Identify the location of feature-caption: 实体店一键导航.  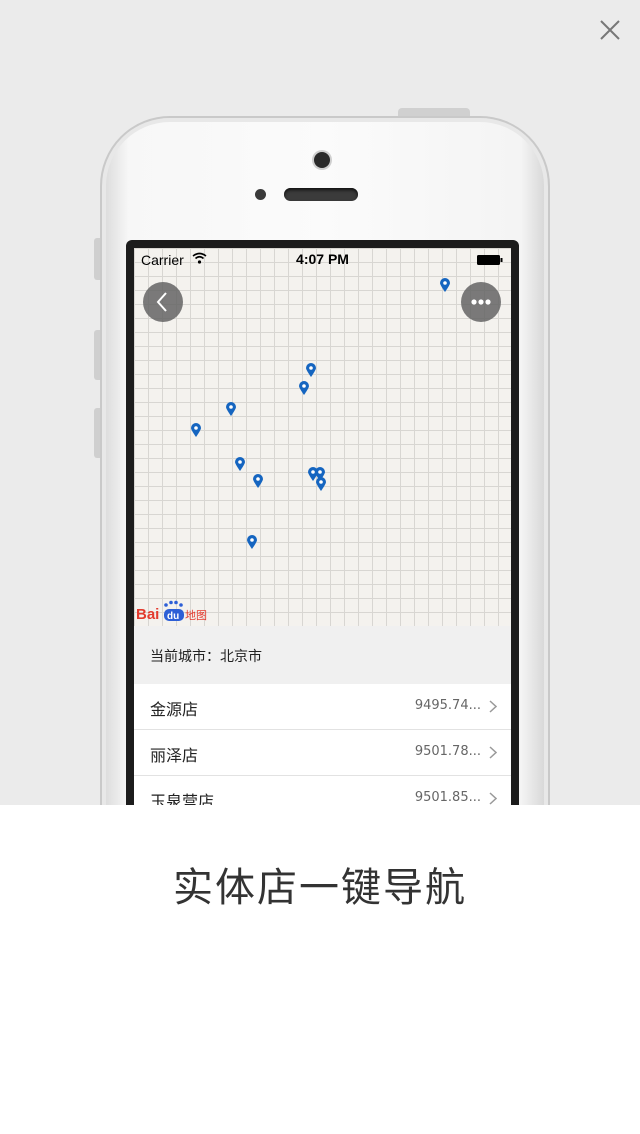
(320, 888).